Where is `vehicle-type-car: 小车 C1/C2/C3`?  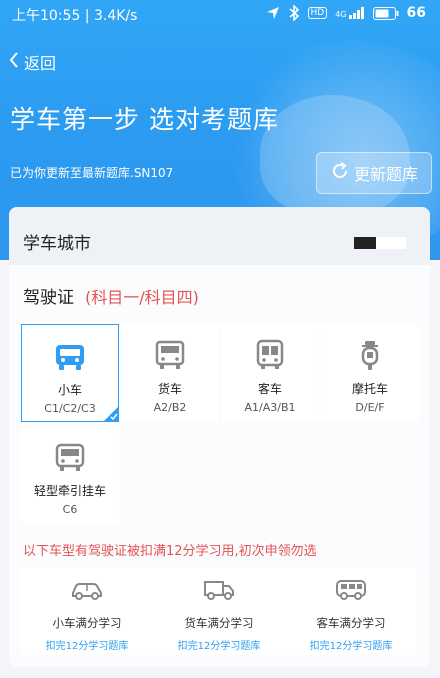
vehicle-type-car: 小车 C1/C2/C3 is located at coordinates (70, 373).